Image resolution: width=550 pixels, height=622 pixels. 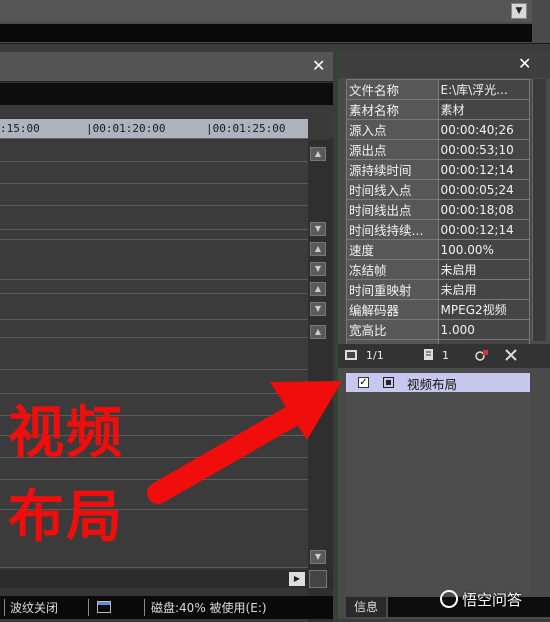 I want to click on annotation-arrow, so click(x=244, y=442).